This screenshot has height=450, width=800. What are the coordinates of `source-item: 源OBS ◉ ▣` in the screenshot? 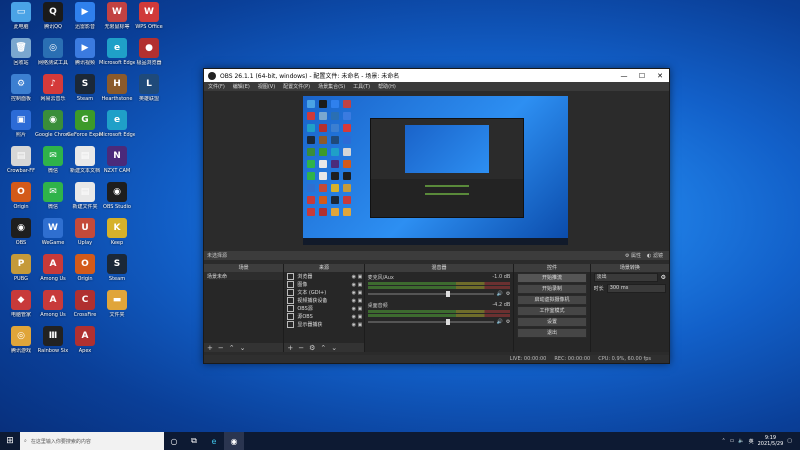 It's located at (323, 316).